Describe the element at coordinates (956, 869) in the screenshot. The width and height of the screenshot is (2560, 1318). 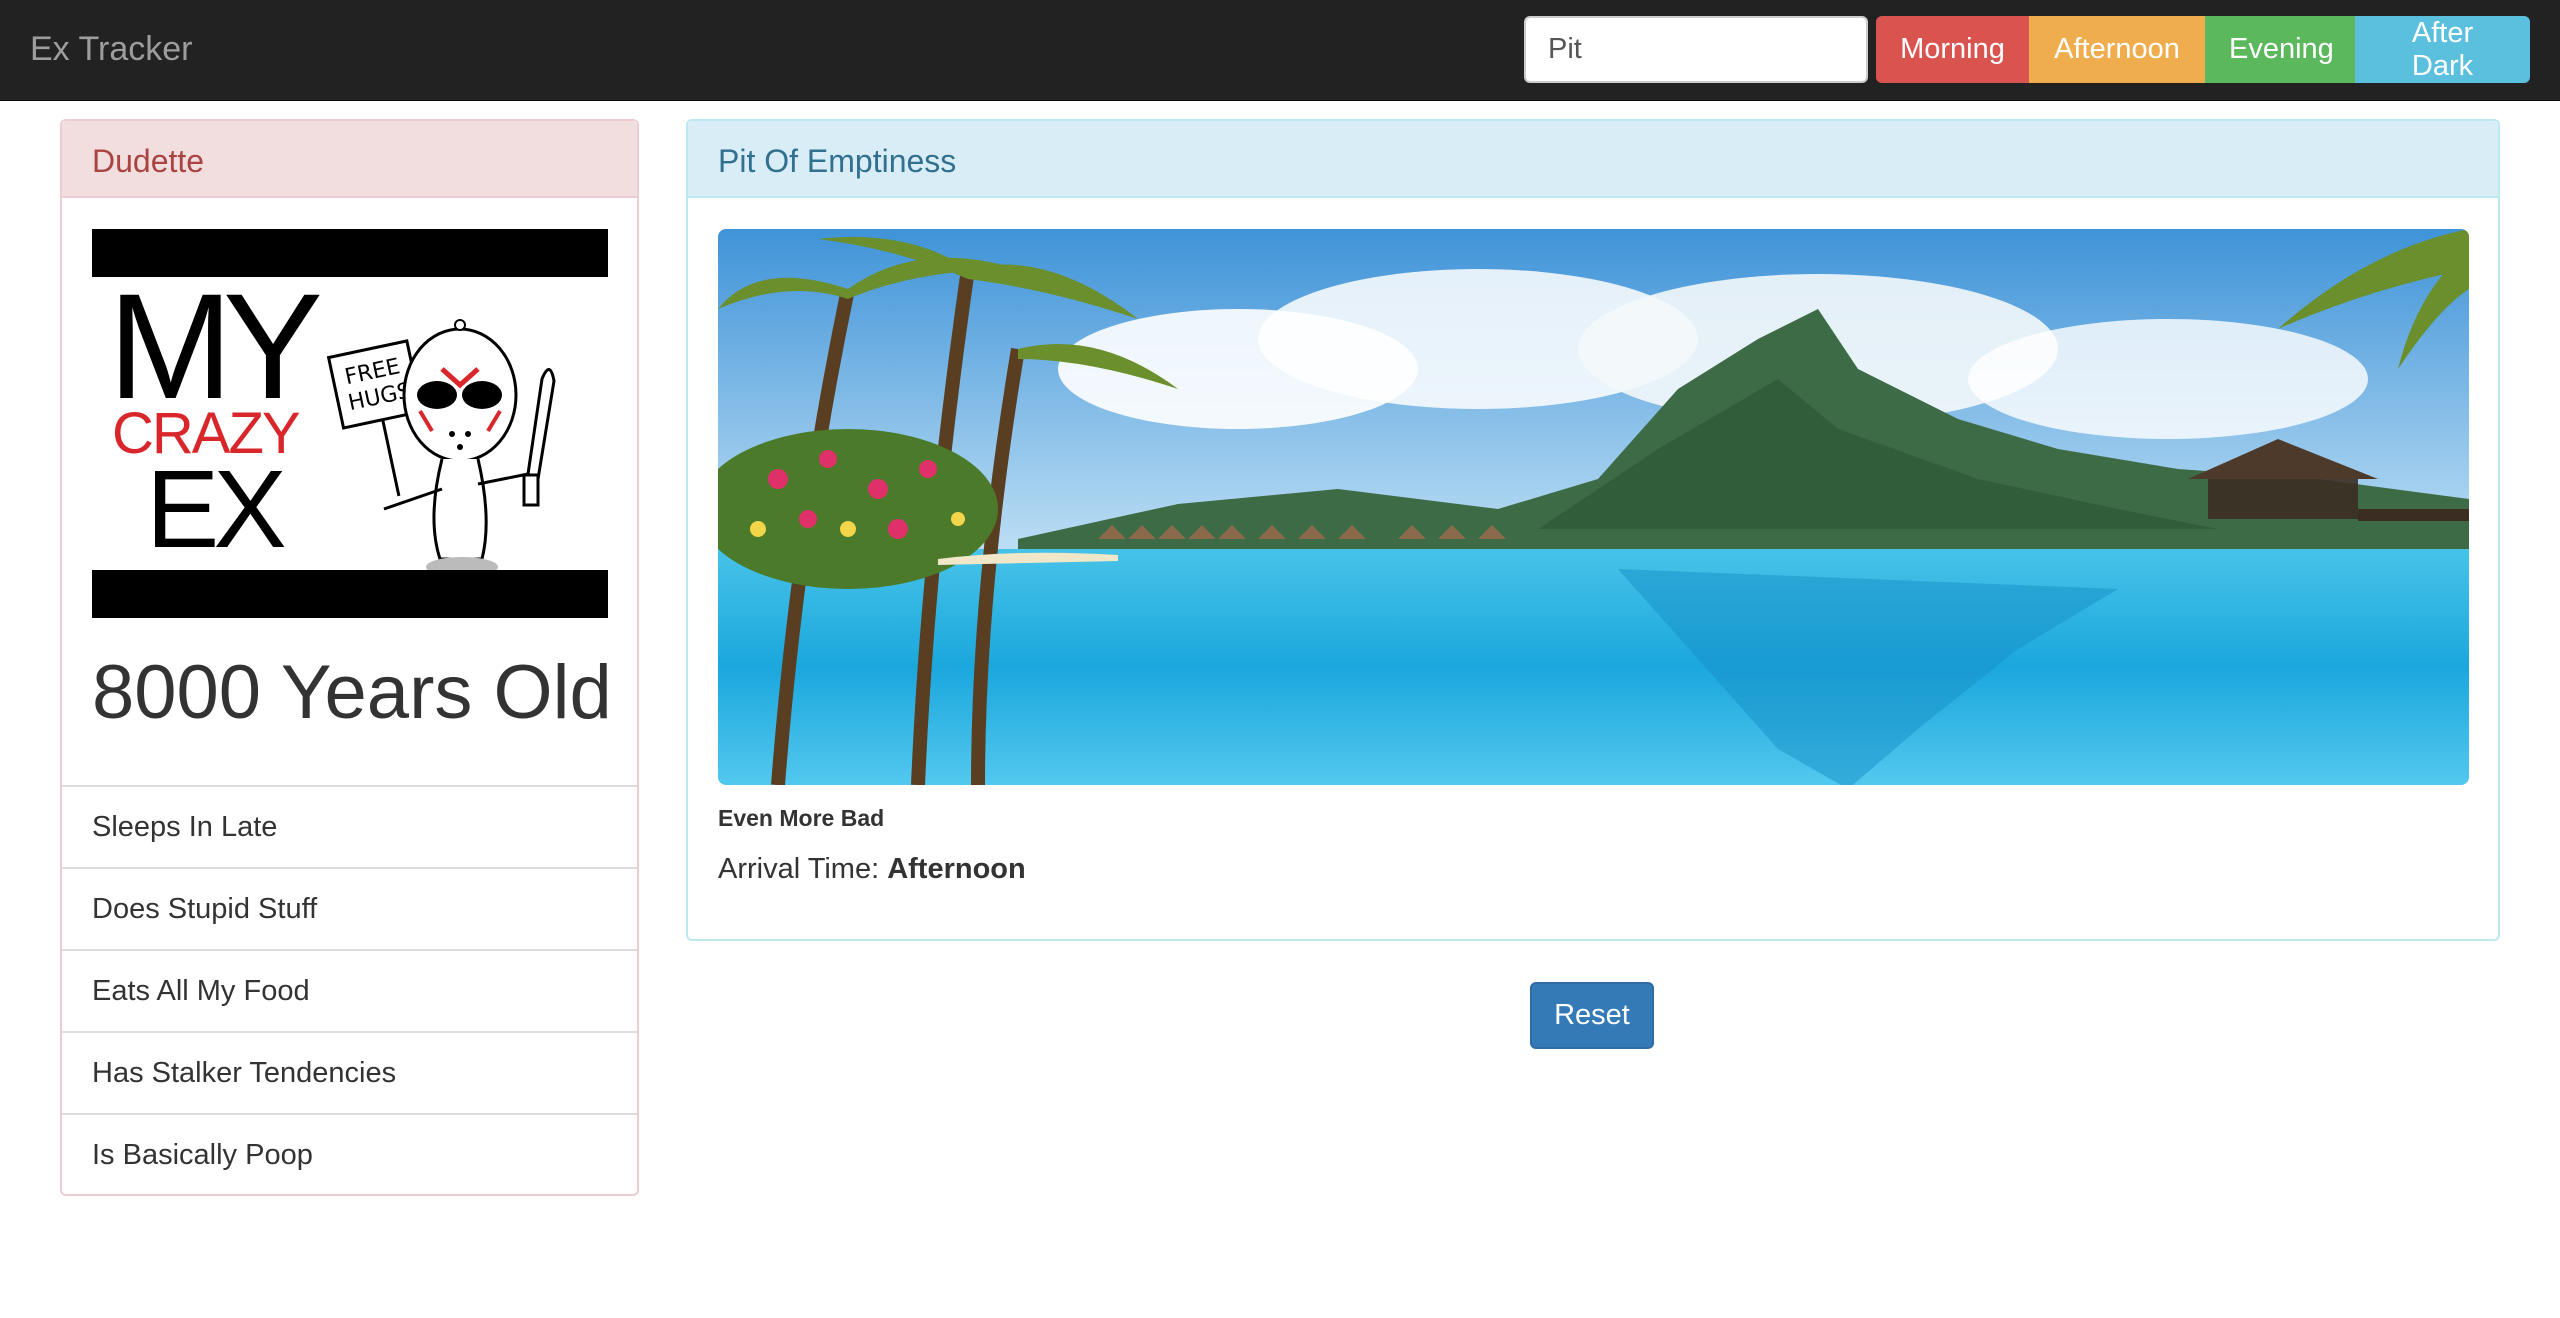
I see `arrival-value: Afternoon` at that location.